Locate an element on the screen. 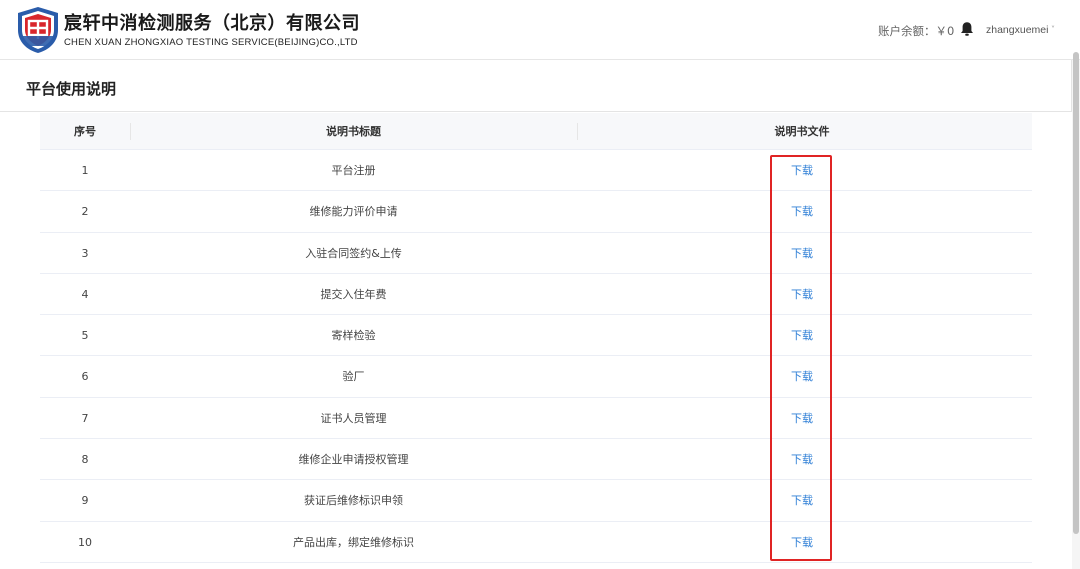  shield-logo-icon is located at coordinates (38, 30).